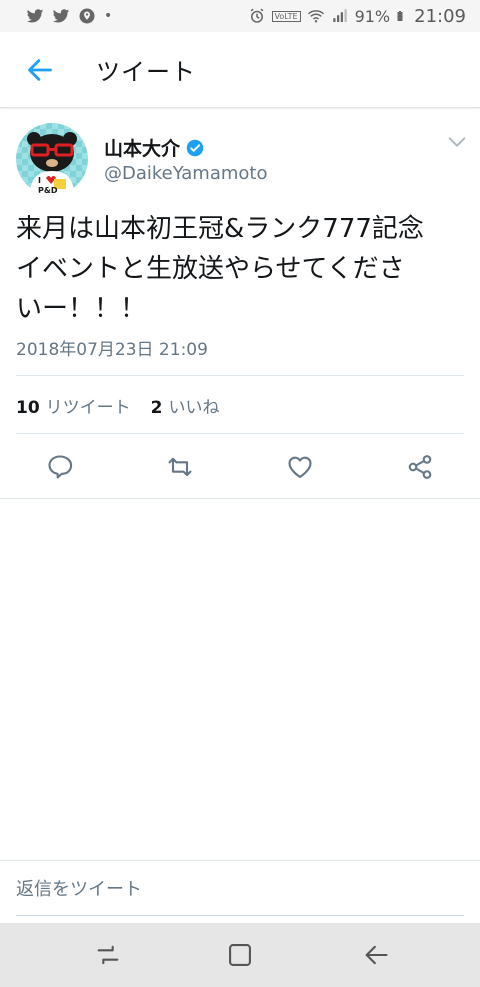 The height and width of the screenshot is (987, 480). I want to click on back-button, so click(40, 70).